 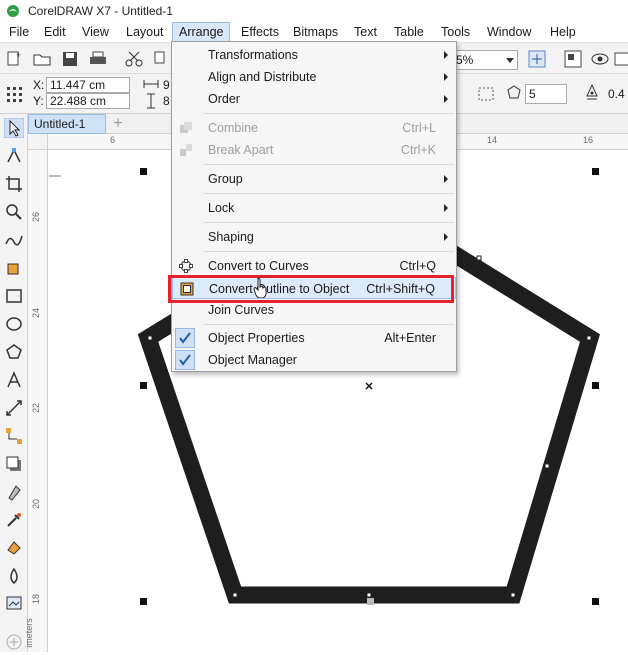 I want to click on freehand-tool-icon, so click(x=14, y=240).